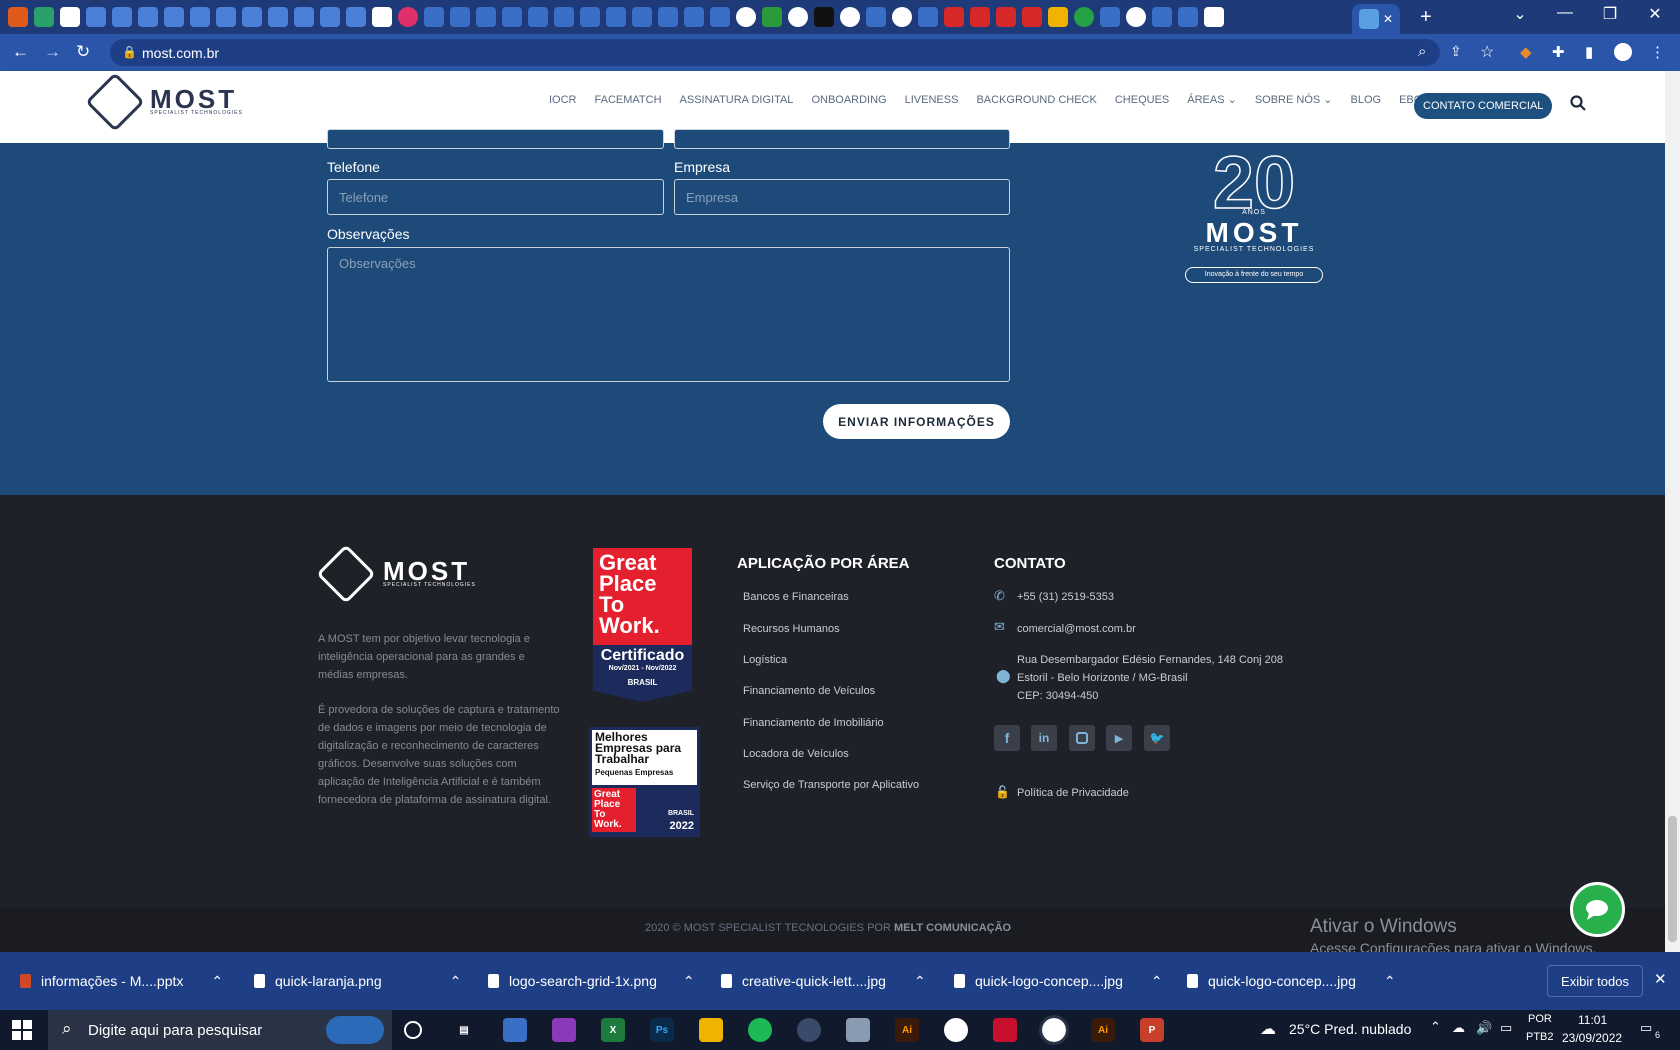 The width and height of the screenshot is (1680, 1050). I want to click on reload-icon: ↻, so click(83, 52).